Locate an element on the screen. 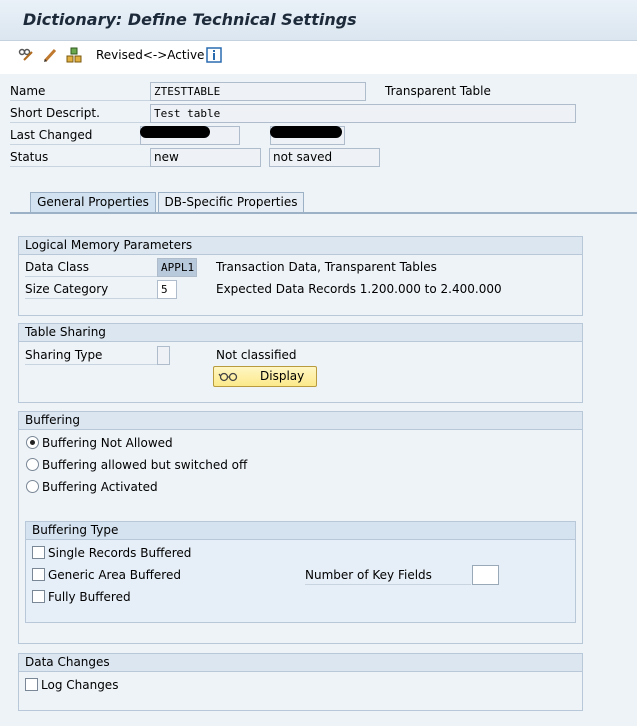  display-button: Display is located at coordinates (265, 376).